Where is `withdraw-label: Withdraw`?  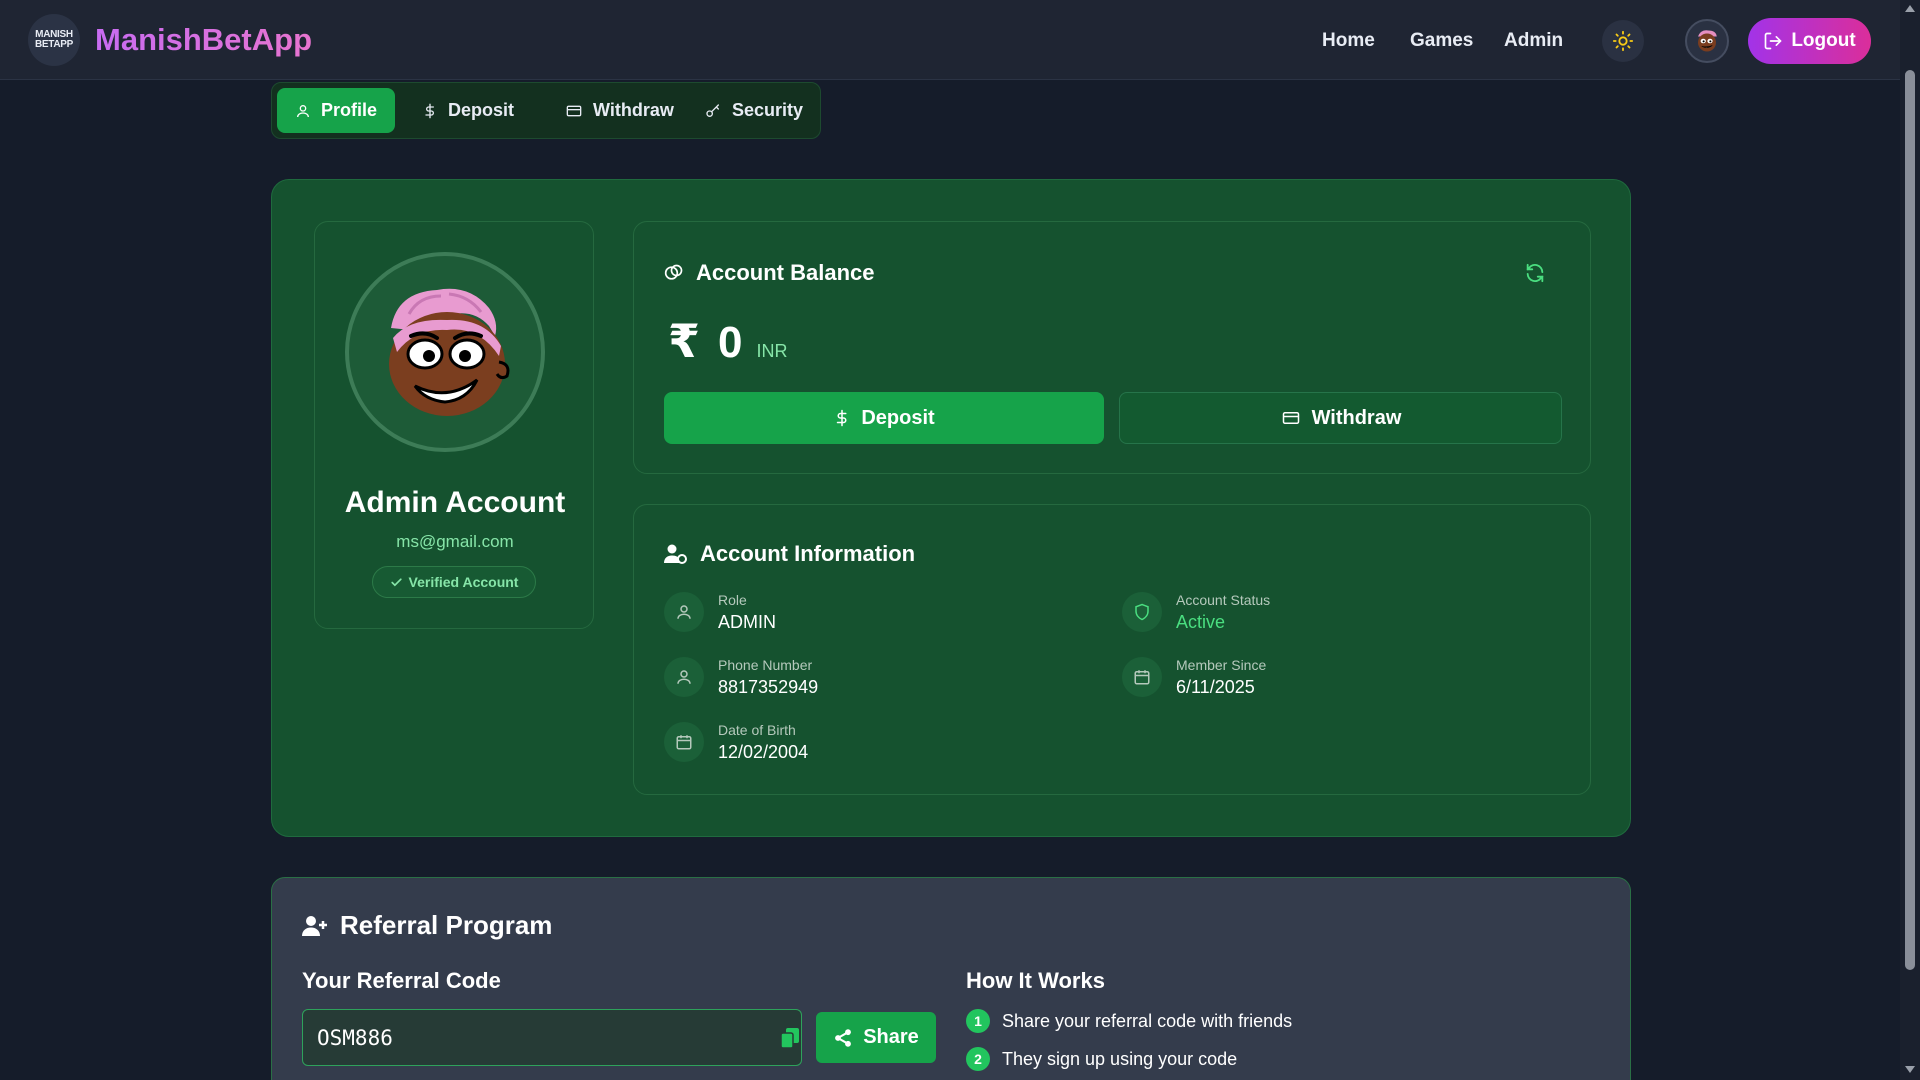
withdraw-label: Withdraw is located at coordinates (1356, 417).